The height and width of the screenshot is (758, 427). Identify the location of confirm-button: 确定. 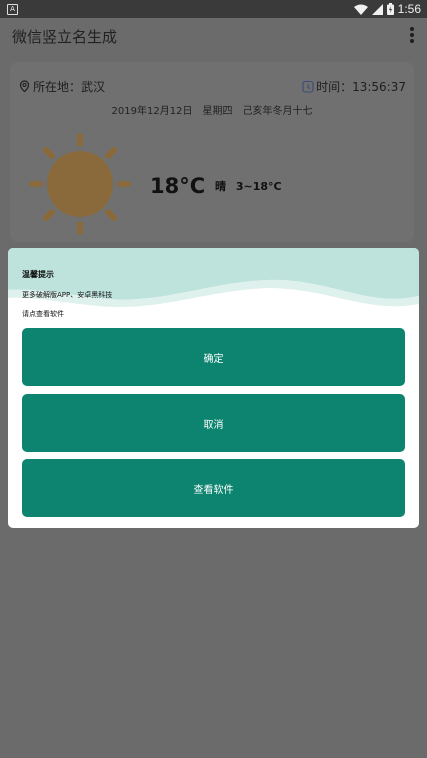
(213, 357).